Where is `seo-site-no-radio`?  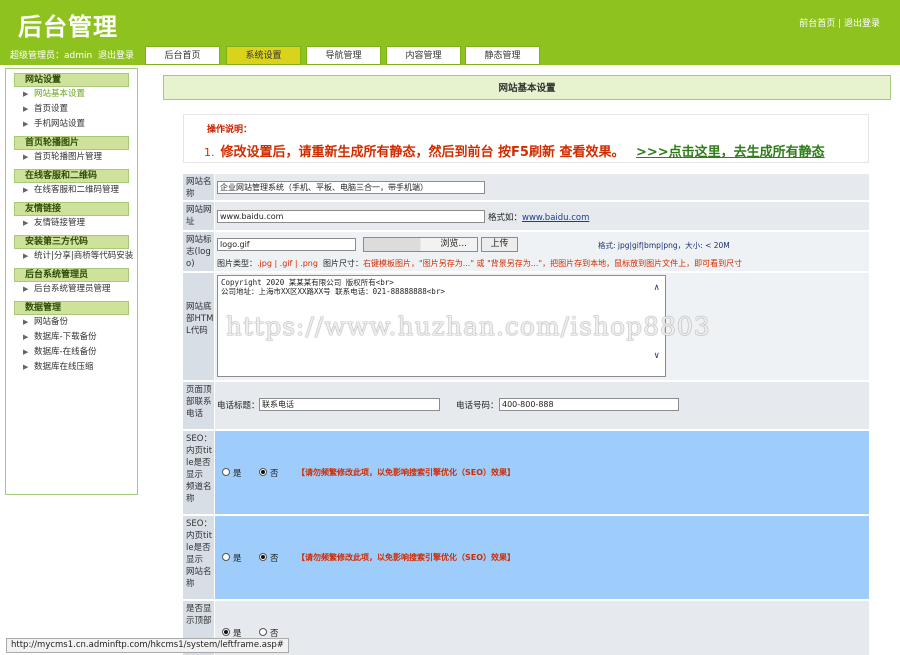 seo-site-no-radio is located at coordinates (263, 557).